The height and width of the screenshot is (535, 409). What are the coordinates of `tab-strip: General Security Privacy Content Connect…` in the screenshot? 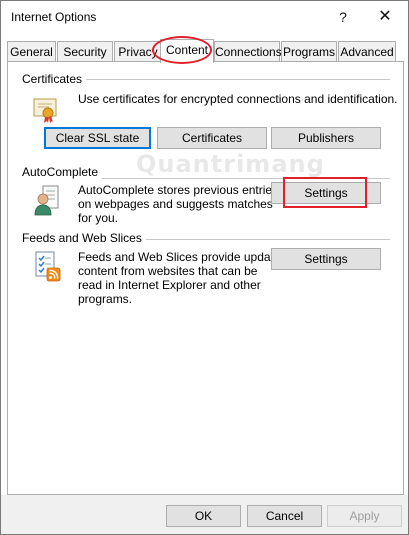 It's located at (205, 51).